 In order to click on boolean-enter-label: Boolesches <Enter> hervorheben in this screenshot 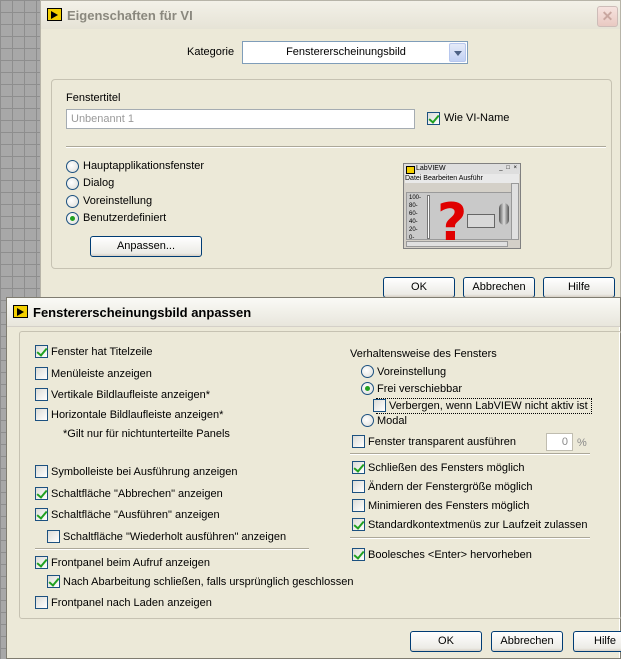, I will do `click(450, 555)`.